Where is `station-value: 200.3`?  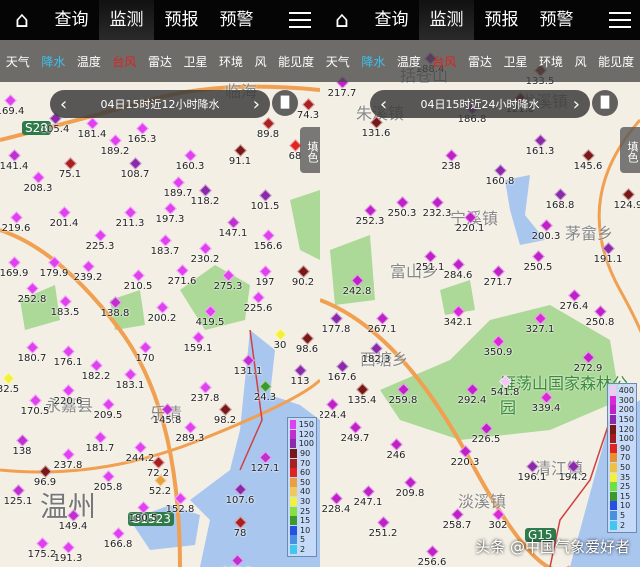 station-value: 200.3 is located at coordinates (546, 236).